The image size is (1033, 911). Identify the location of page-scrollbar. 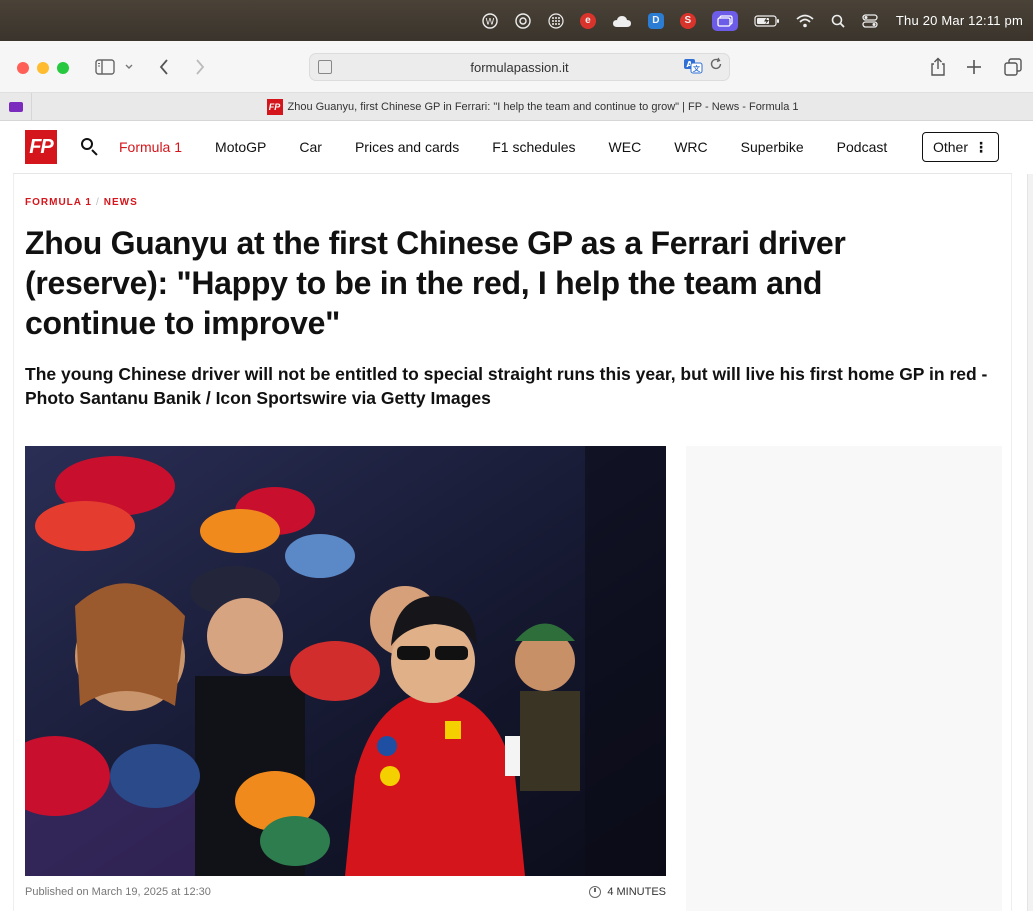
(1030, 542).